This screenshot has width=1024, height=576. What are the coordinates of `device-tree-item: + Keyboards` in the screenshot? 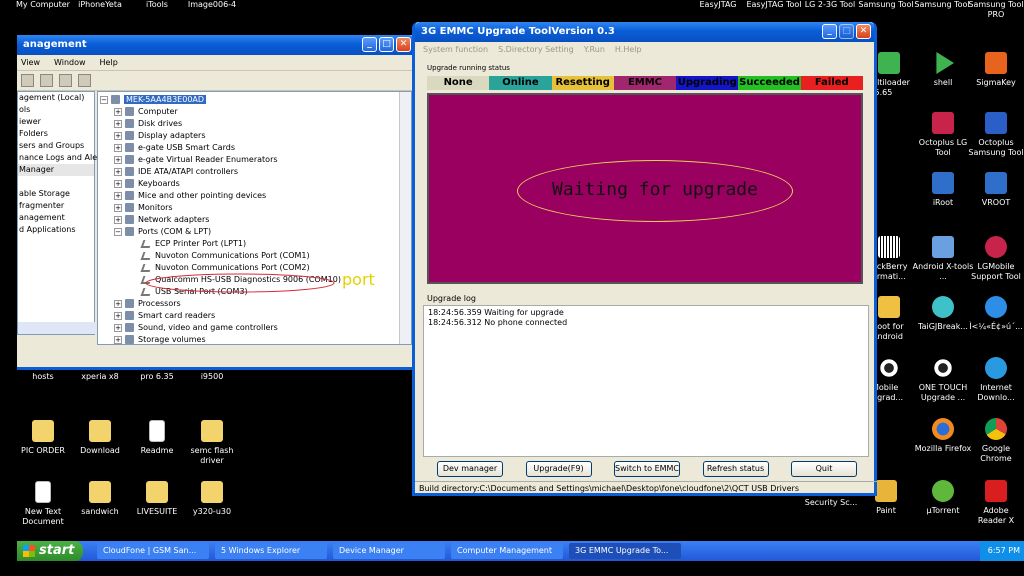 It's located at (147, 184).